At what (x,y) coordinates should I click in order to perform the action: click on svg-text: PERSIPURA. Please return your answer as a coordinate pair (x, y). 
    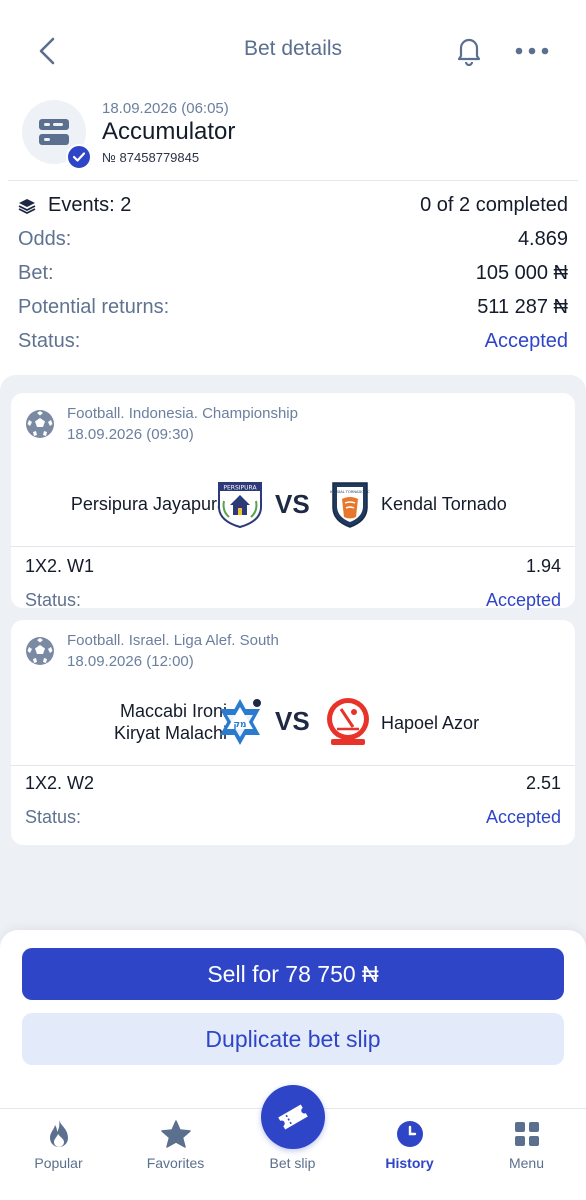
    Looking at the image, I should click on (240, 488).